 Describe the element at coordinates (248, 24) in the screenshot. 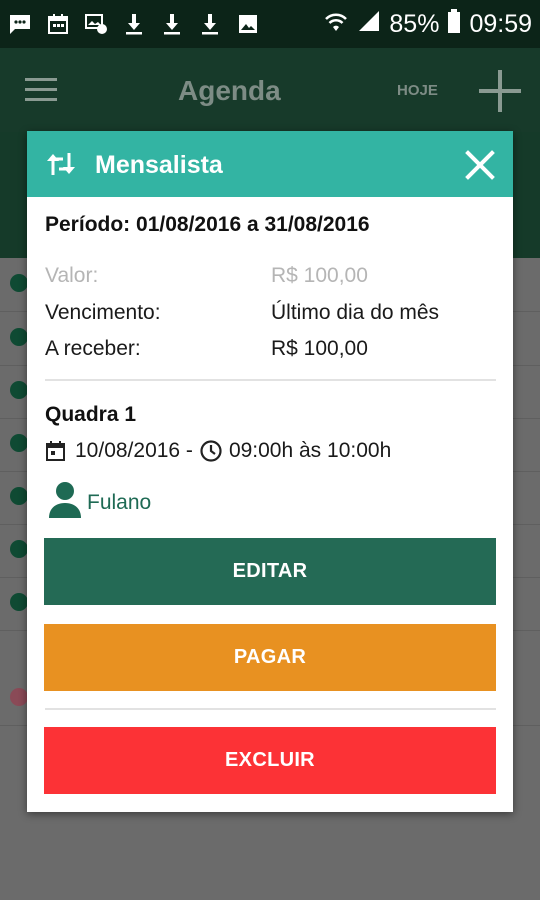

I see `image-icon` at that location.